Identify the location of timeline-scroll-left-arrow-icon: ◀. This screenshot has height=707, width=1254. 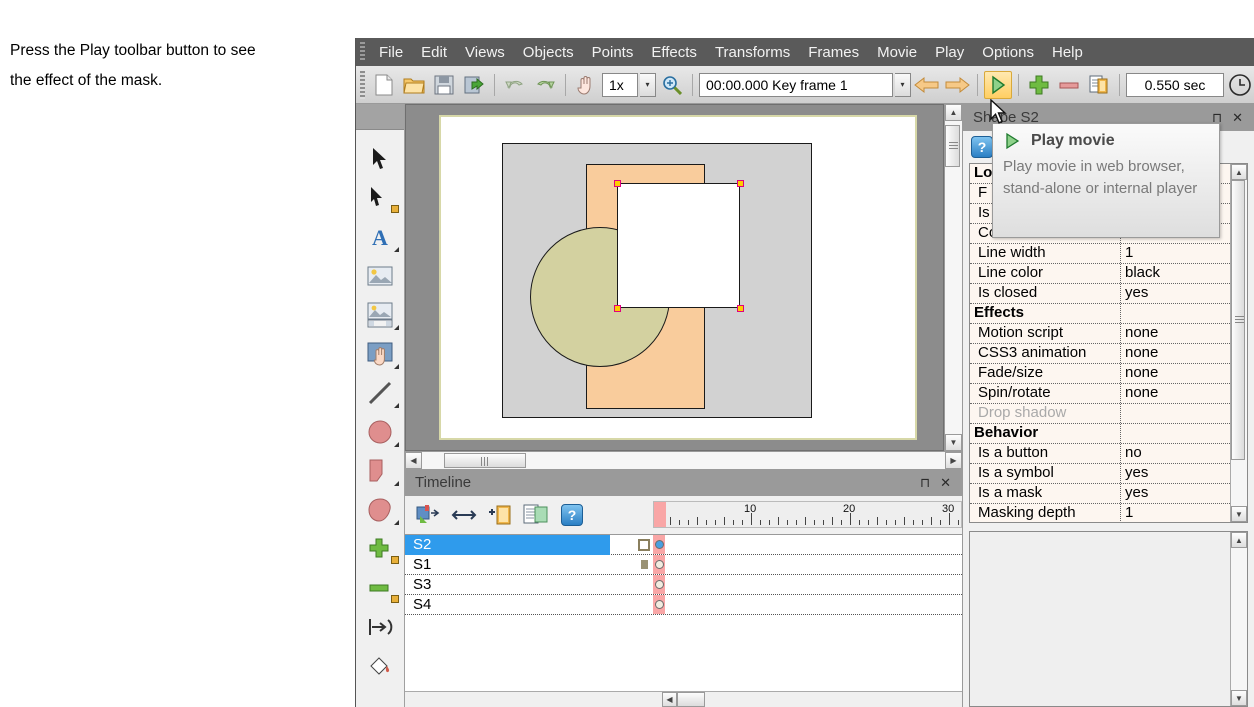
(669, 699).